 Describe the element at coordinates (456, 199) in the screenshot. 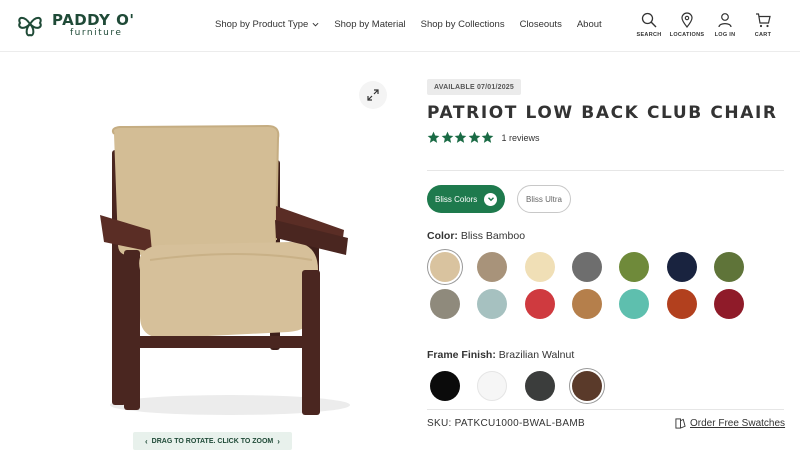

I see `tab-label: Bliss Colors` at that location.